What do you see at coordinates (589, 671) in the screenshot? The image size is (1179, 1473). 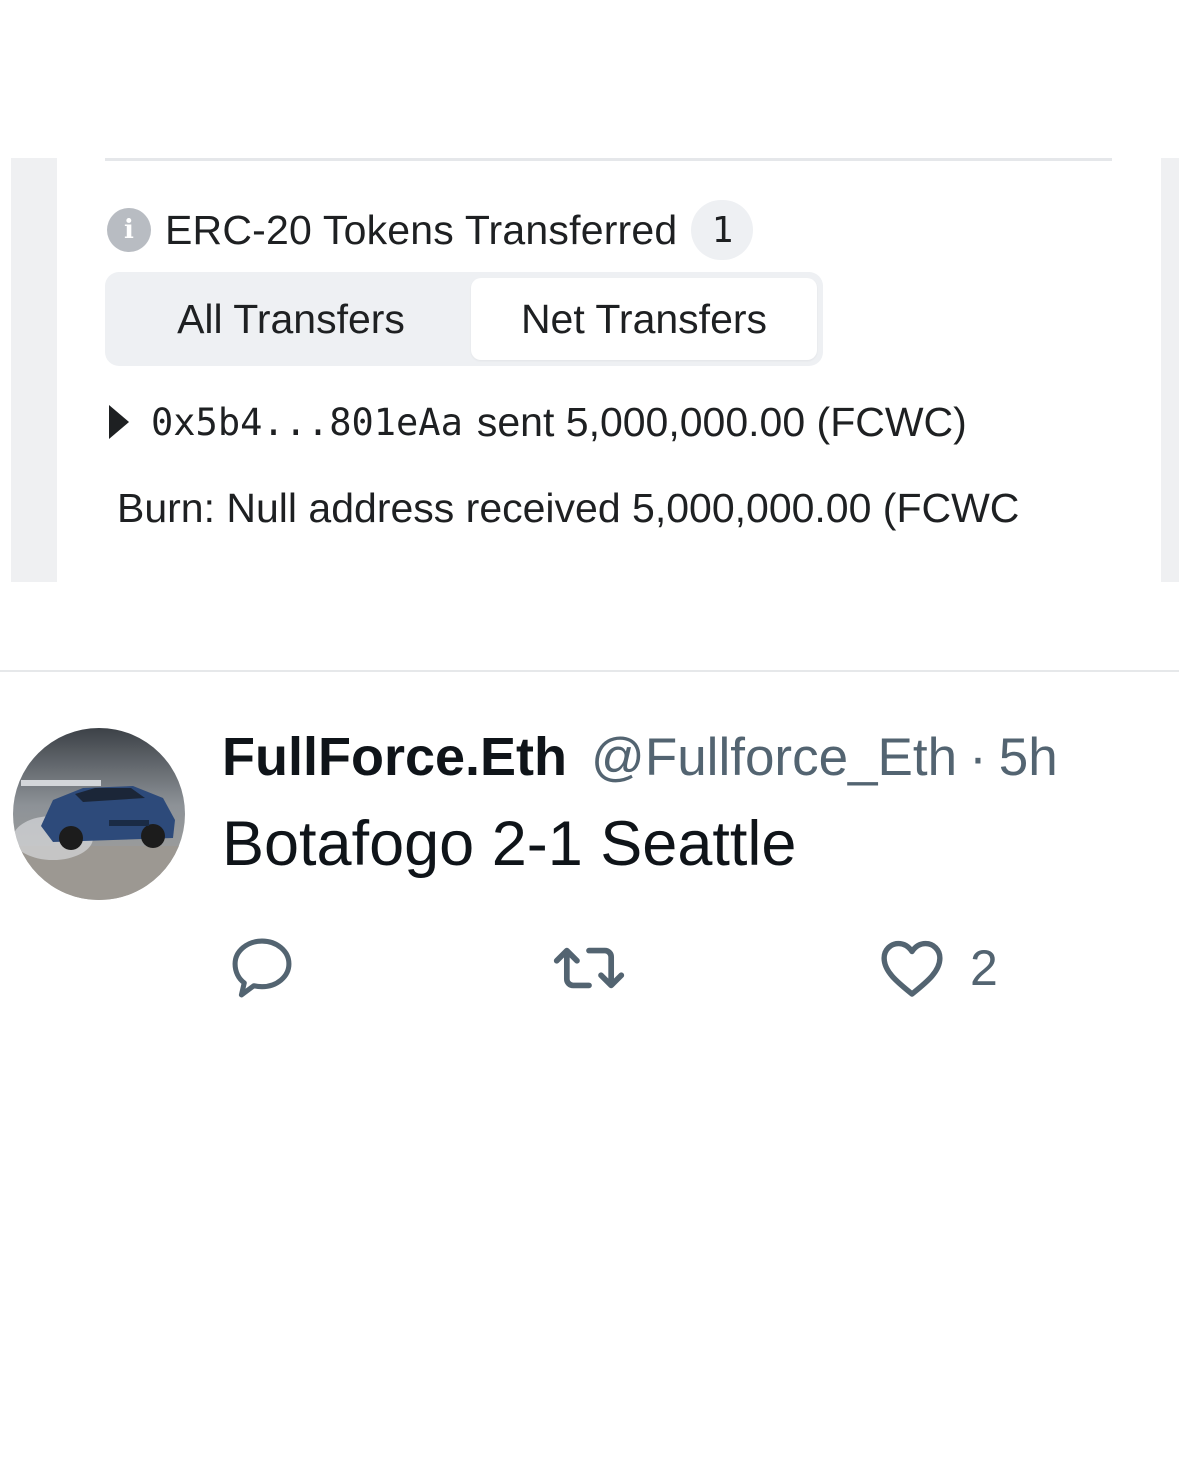 I see `tweet-divider` at bounding box center [589, 671].